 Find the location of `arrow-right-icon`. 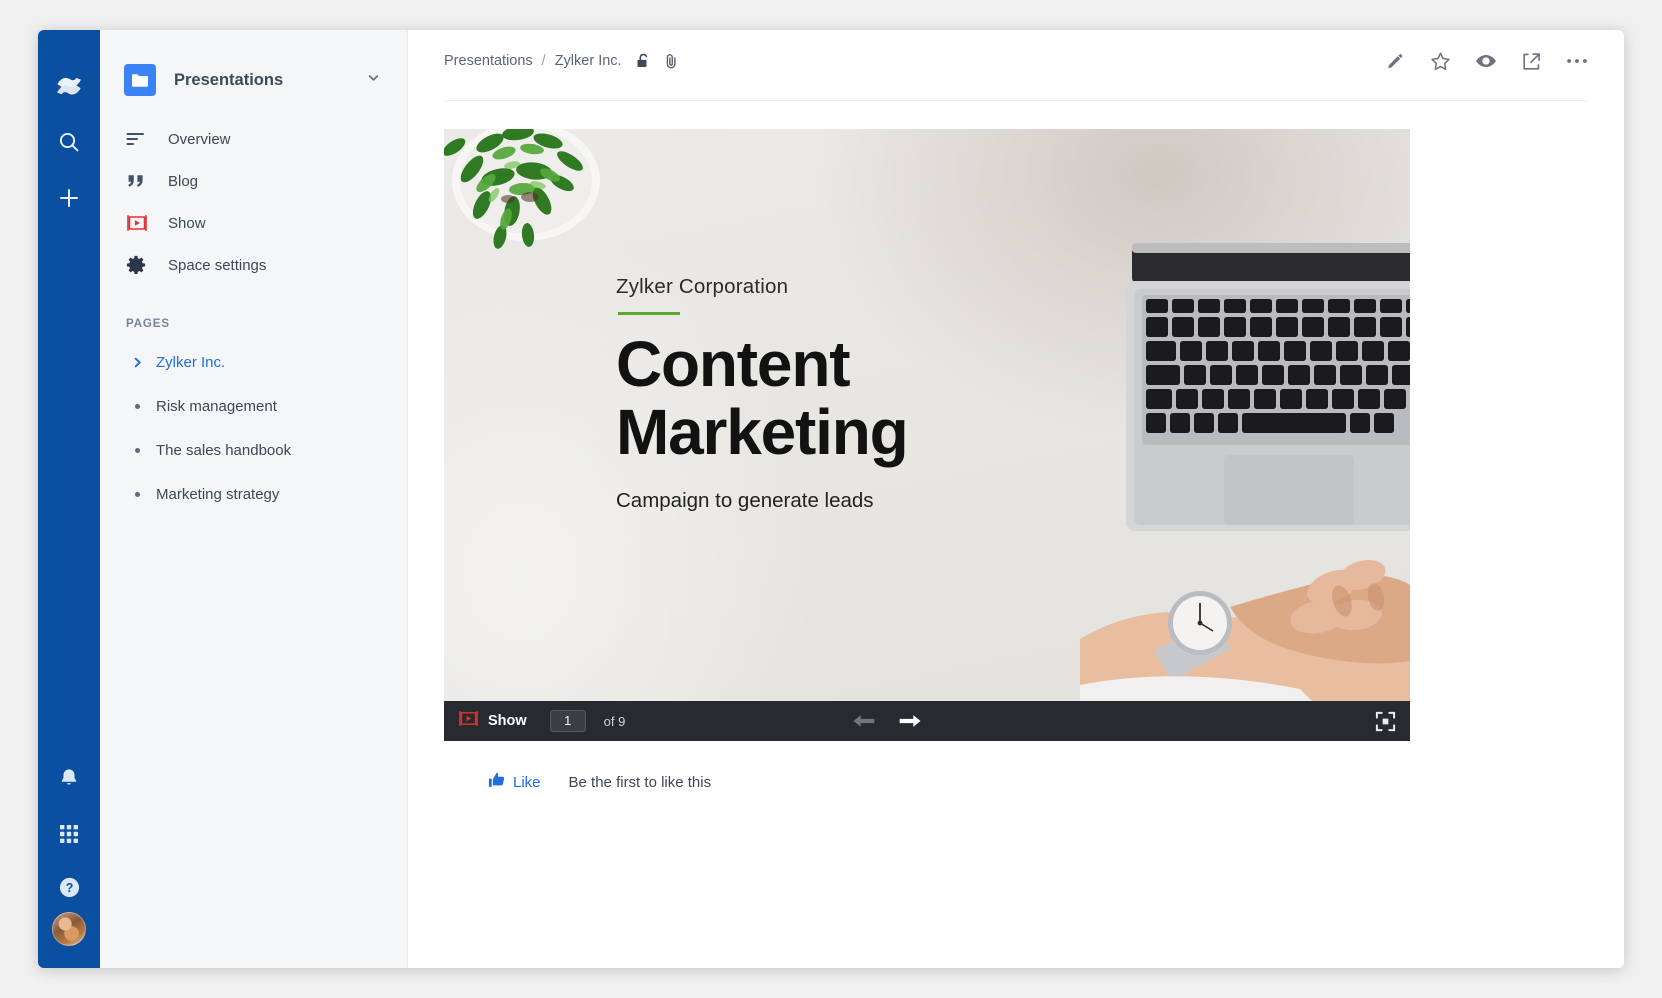

arrow-right-icon is located at coordinates (910, 721).